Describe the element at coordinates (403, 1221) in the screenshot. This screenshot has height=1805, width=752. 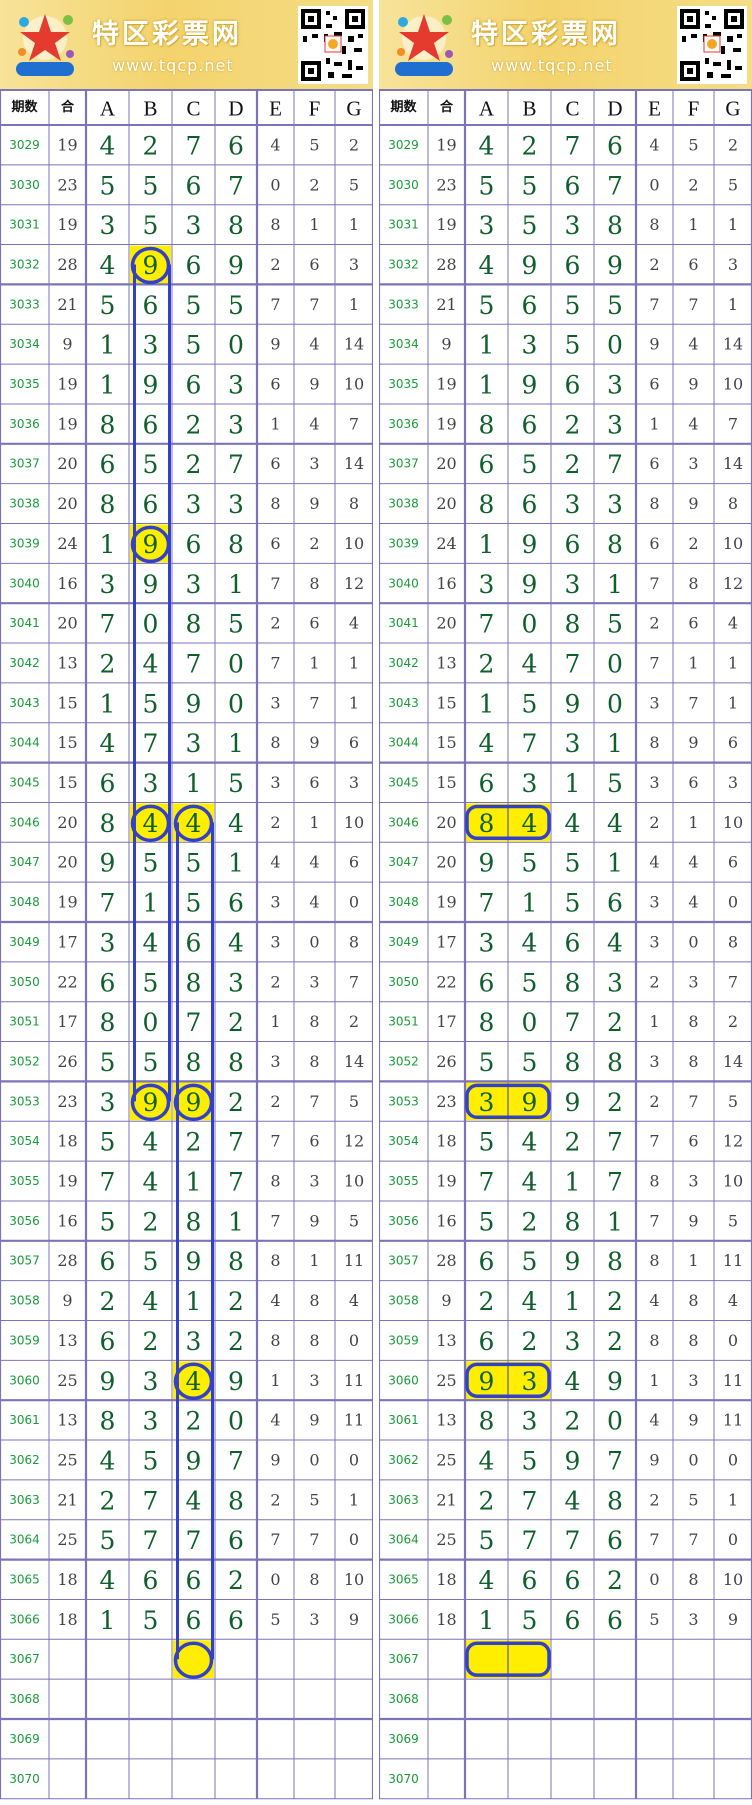
I see `issue-number: 3056` at that location.